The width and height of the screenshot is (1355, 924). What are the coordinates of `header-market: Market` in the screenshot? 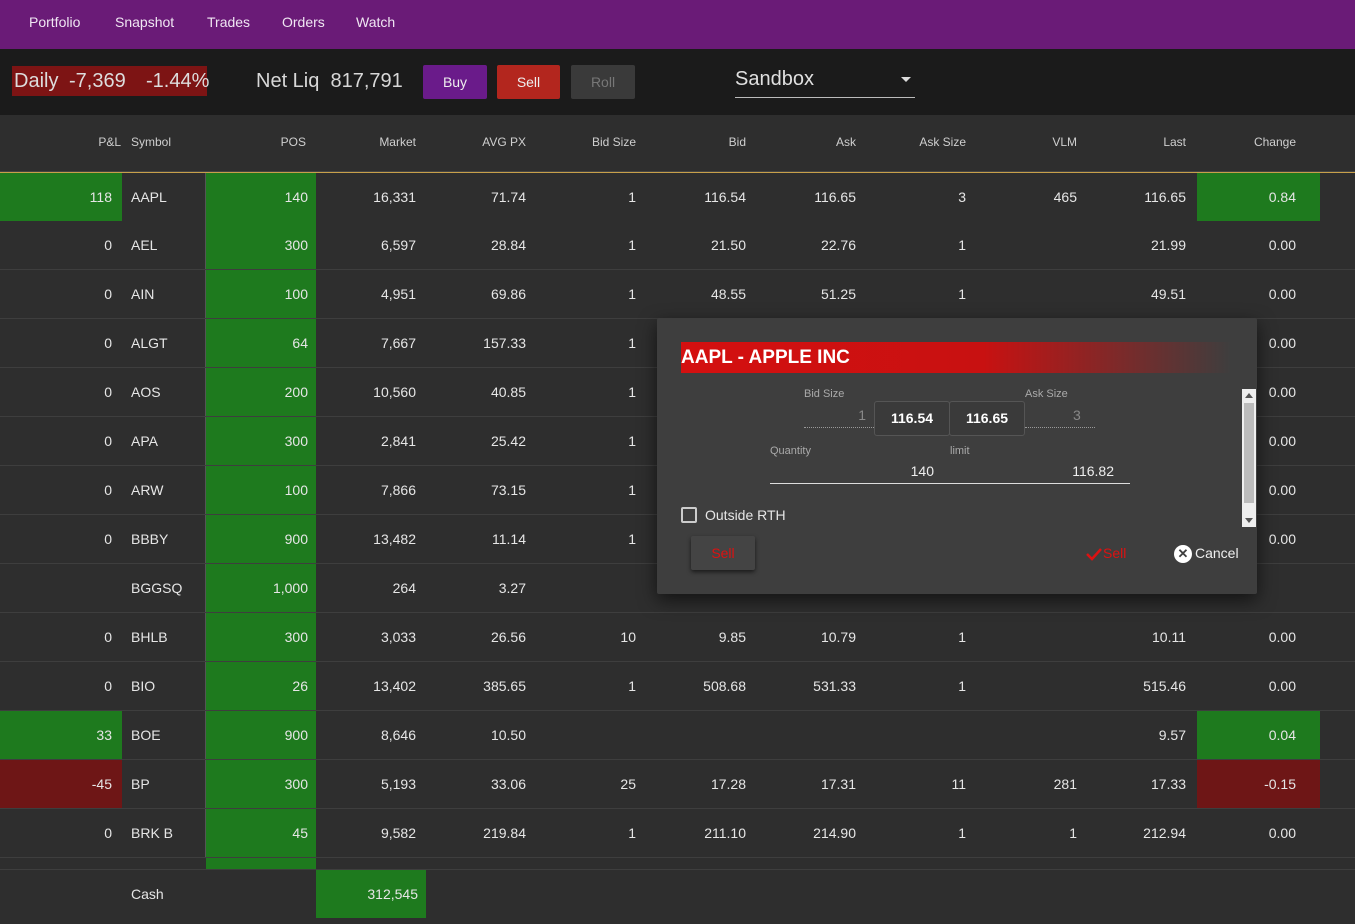 It's located at (366, 142).